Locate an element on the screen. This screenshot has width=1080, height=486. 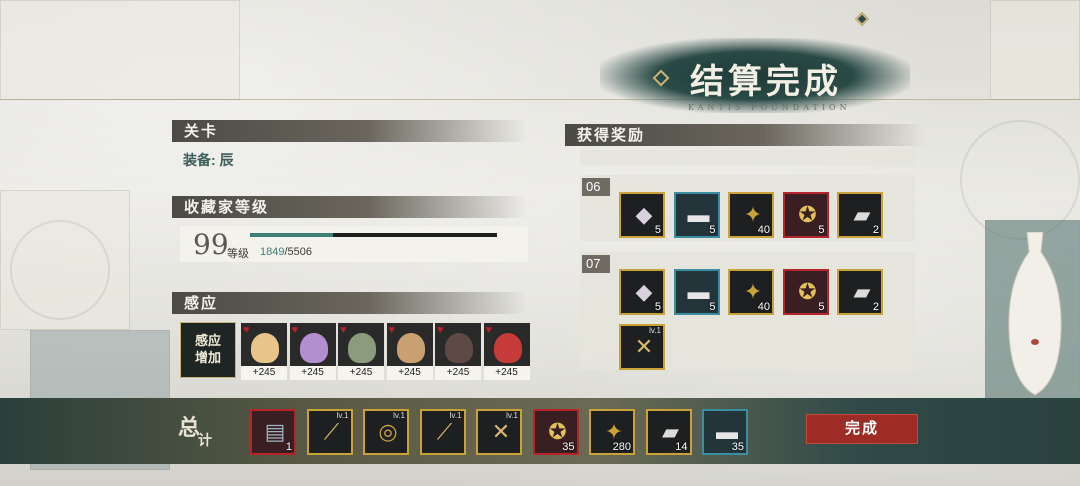
total-label: 总计 is located at coordinates (196, 429).